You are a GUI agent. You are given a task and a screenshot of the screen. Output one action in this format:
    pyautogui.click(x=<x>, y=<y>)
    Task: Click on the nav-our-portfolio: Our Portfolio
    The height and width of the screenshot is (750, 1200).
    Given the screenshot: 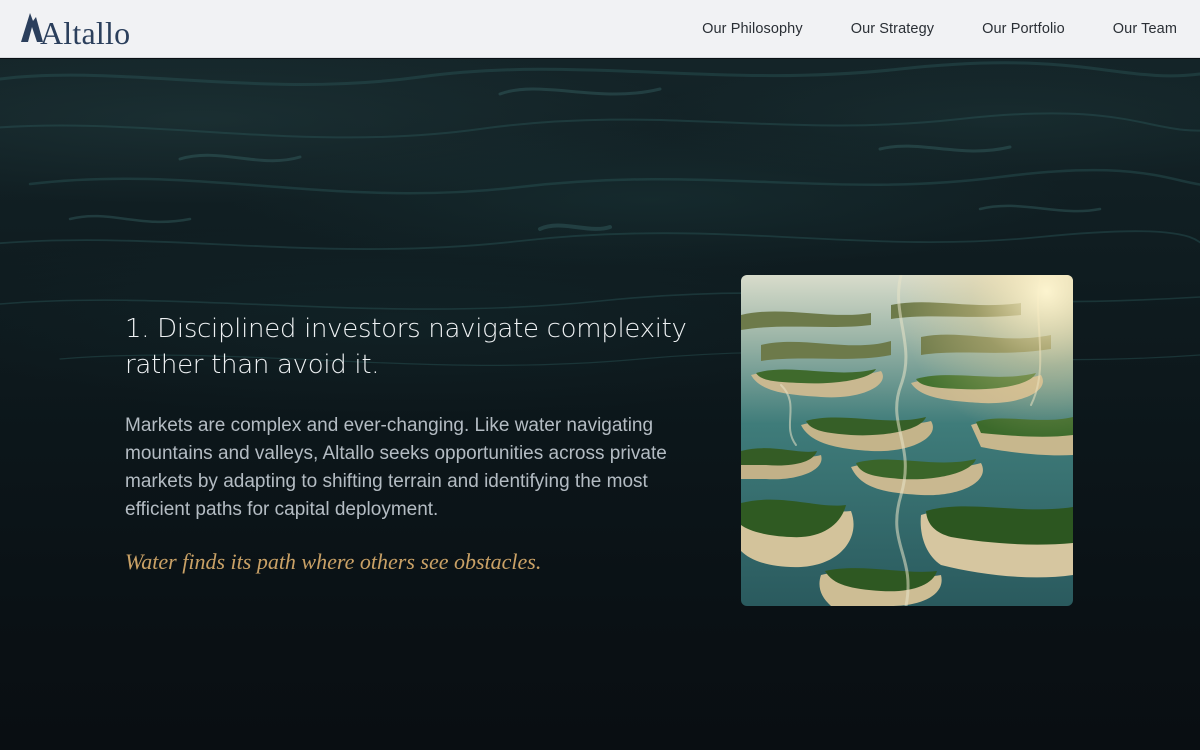 What is the action you would take?
    pyautogui.click(x=1023, y=29)
    